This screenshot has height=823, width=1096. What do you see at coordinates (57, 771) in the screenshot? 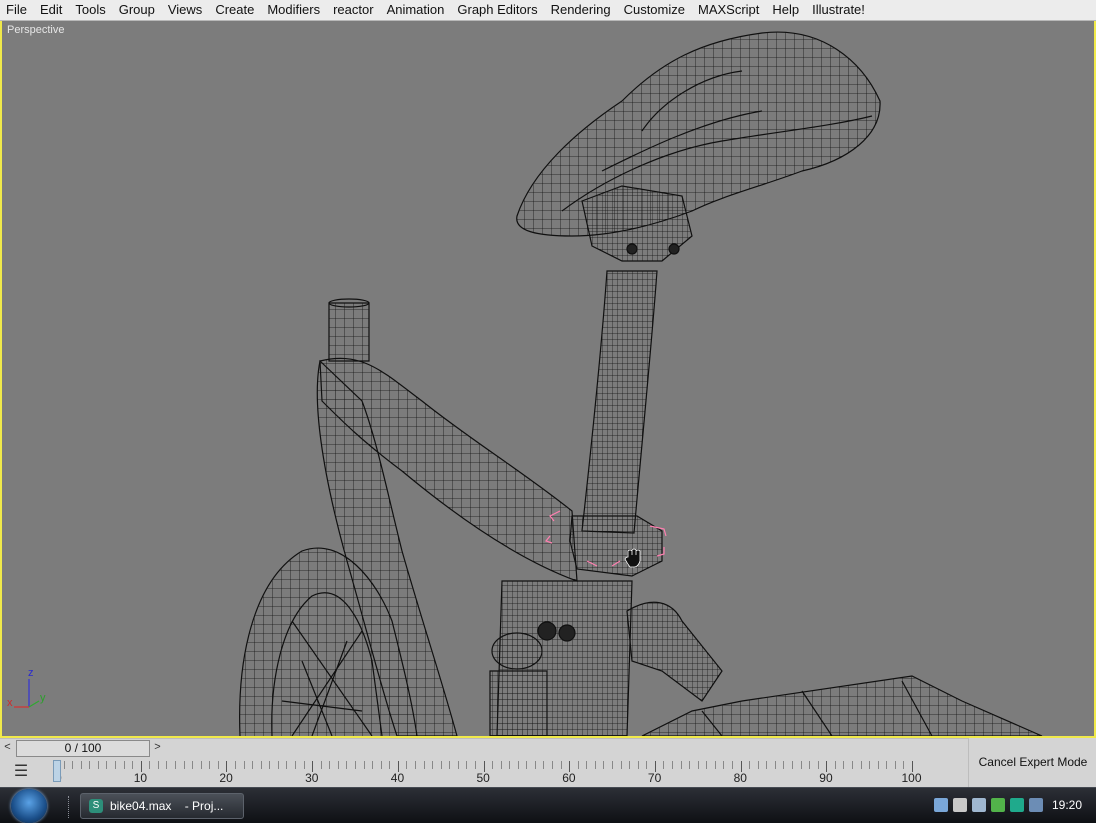
I see `time-cursor` at bounding box center [57, 771].